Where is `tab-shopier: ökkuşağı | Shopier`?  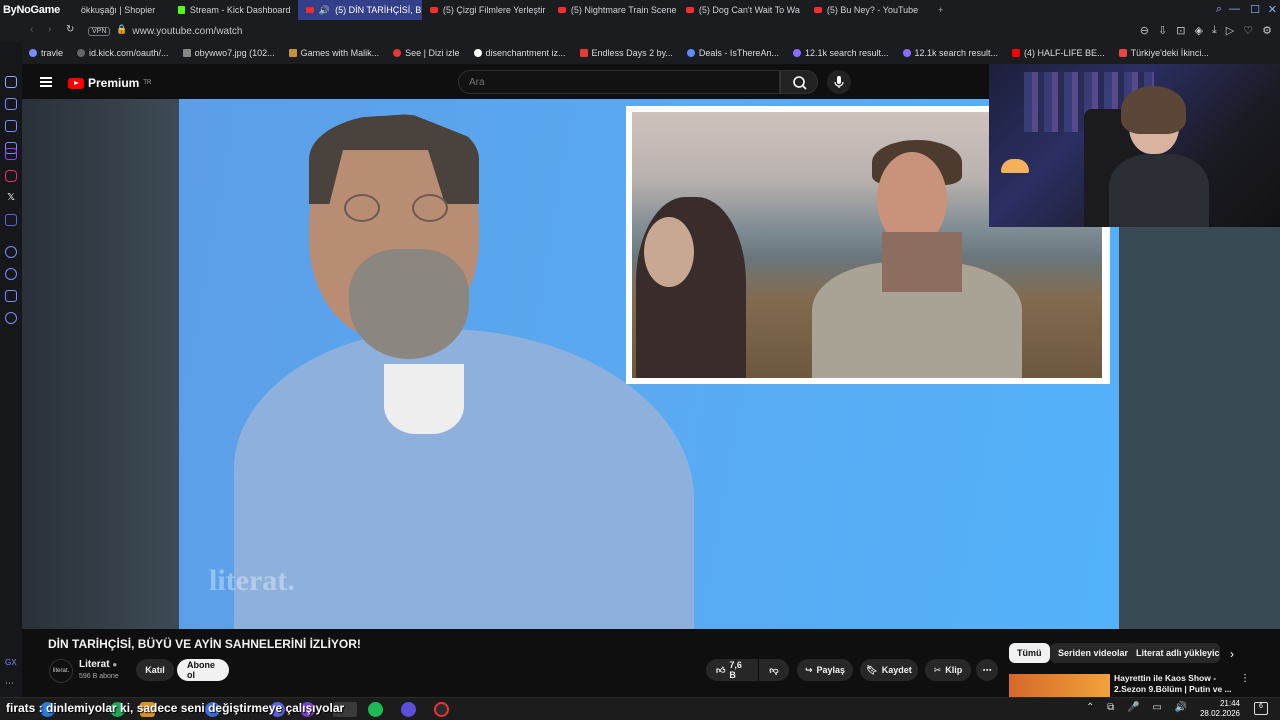
tab-shopier: ökkuşağı | Shopier is located at coordinates (115, 10).